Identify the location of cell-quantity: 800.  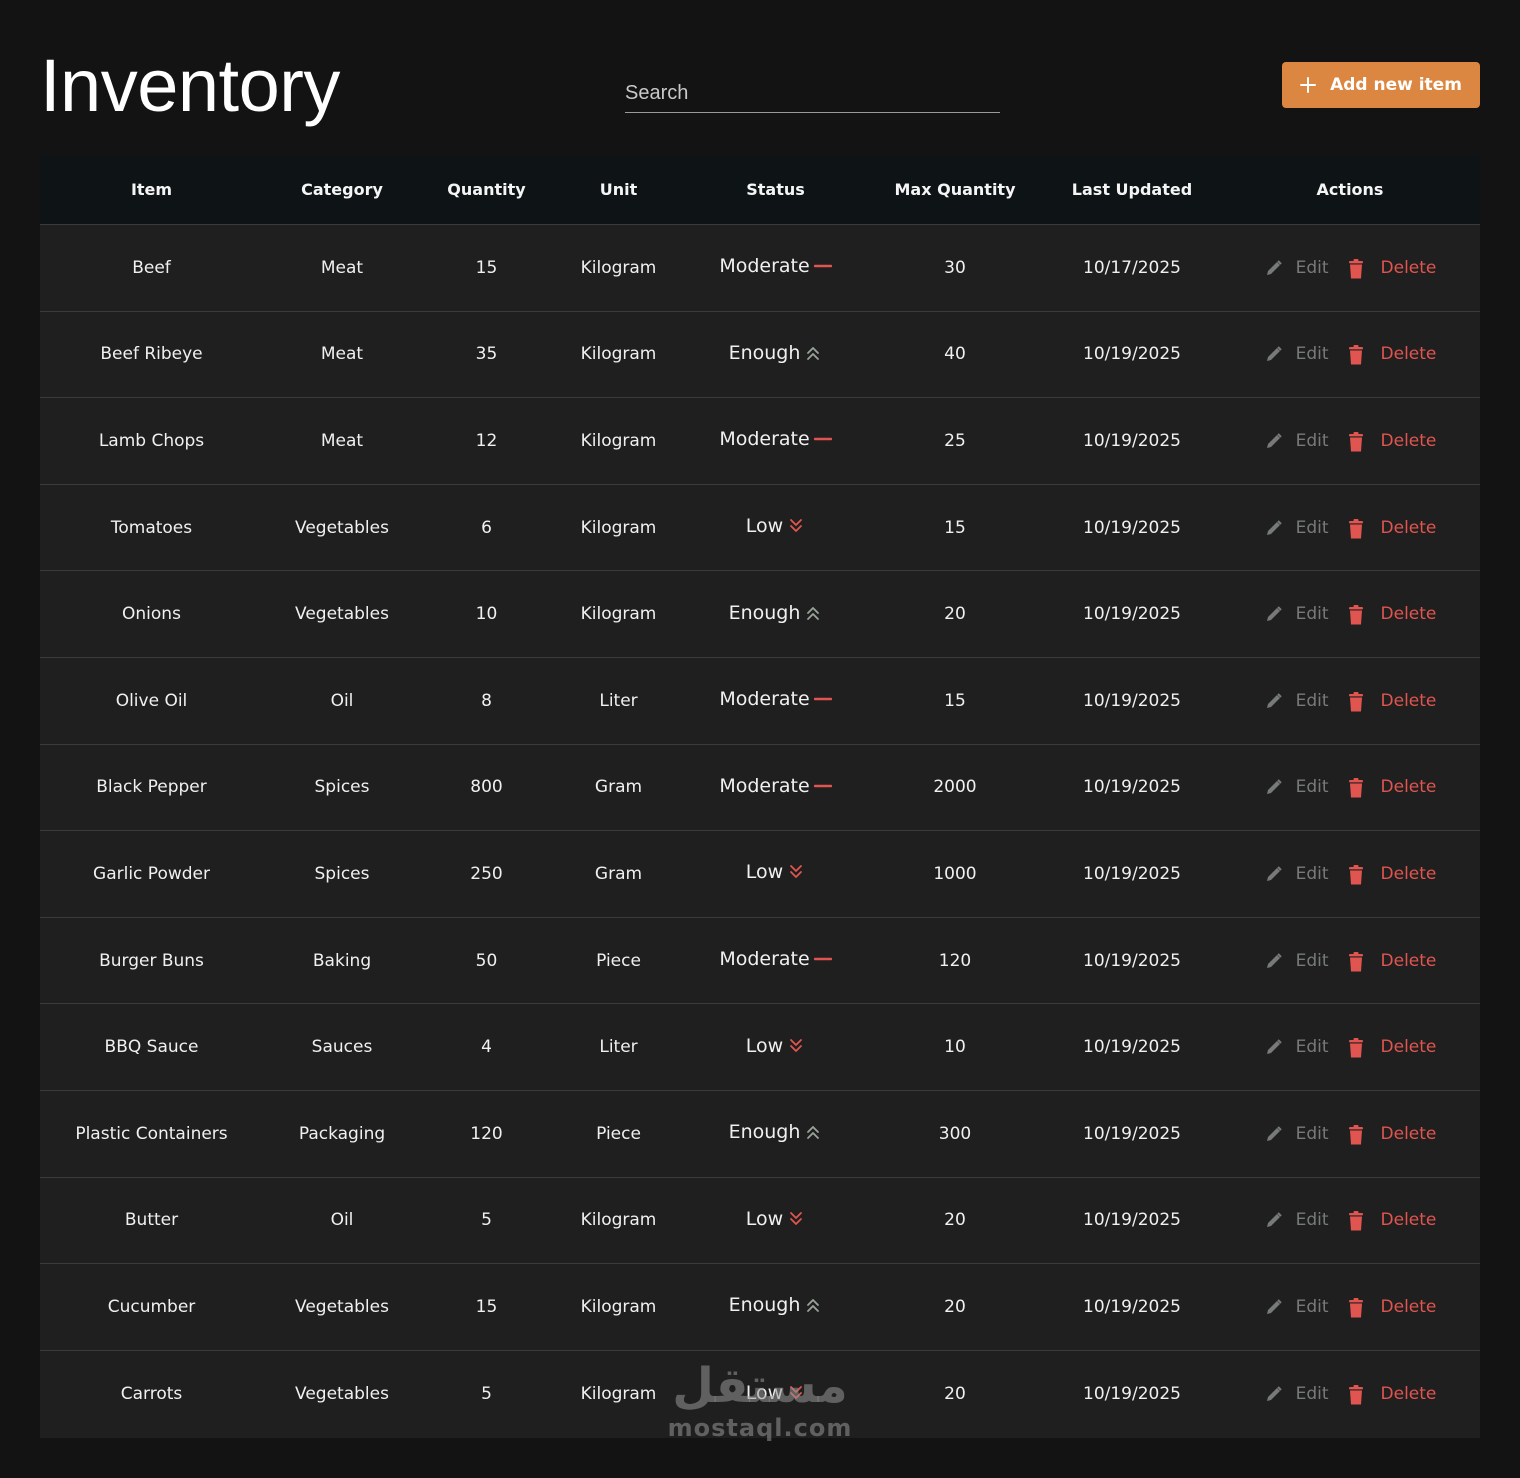
(486, 787).